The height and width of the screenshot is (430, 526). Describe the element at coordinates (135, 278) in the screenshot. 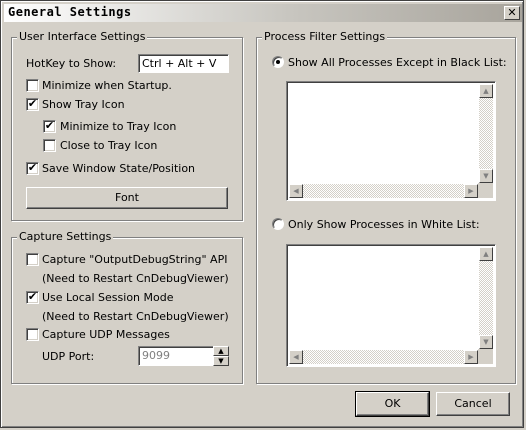

I see `ods-restart-note: (Need to Restart CnDebugViewer)` at that location.